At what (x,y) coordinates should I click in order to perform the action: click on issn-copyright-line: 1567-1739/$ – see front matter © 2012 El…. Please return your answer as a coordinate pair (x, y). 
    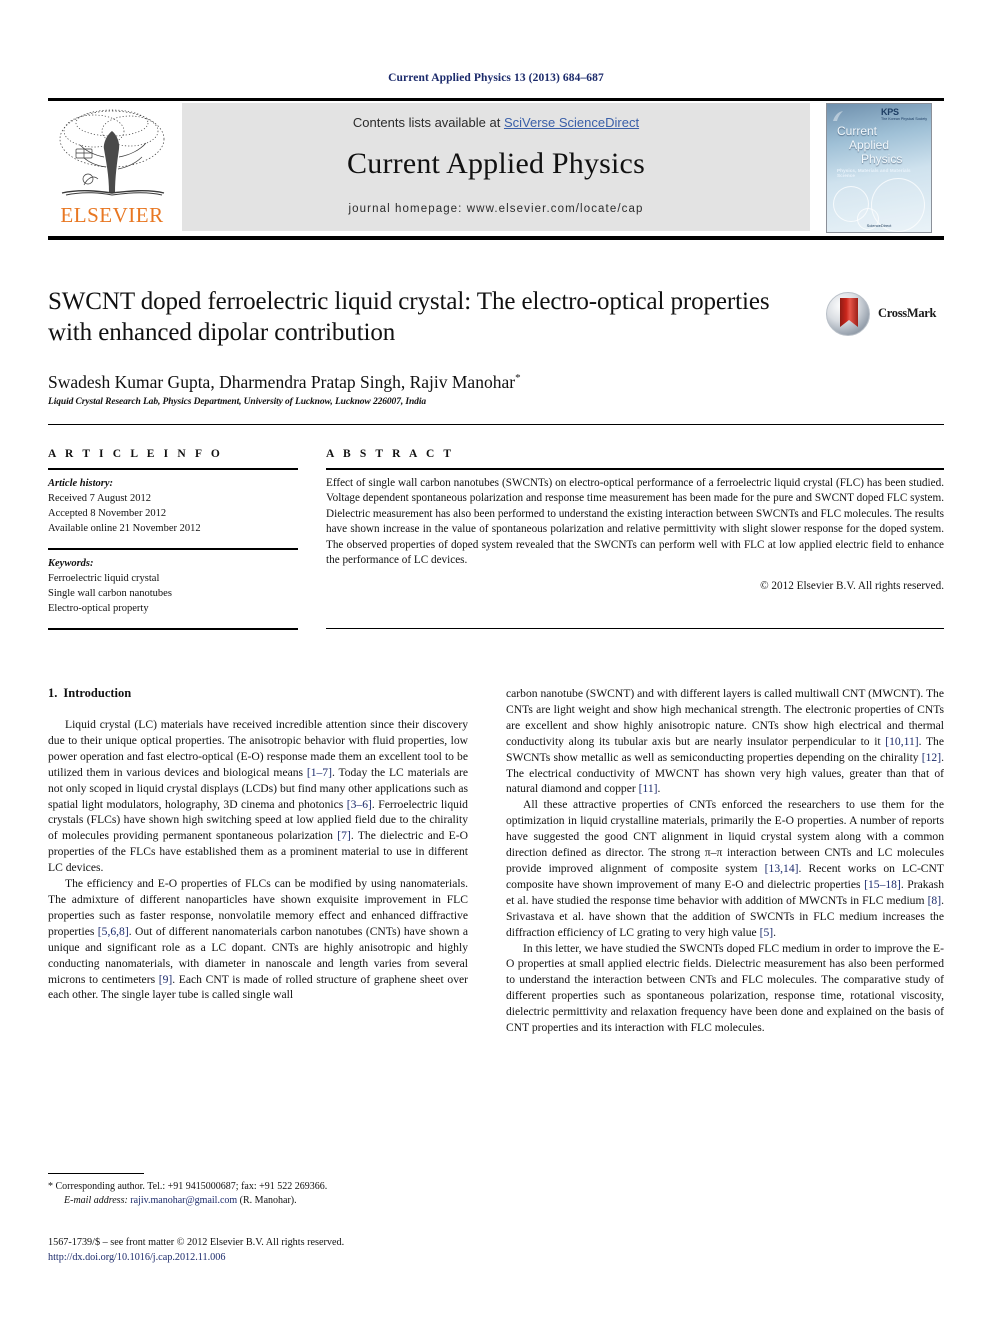
    Looking at the image, I should click on (196, 1242).